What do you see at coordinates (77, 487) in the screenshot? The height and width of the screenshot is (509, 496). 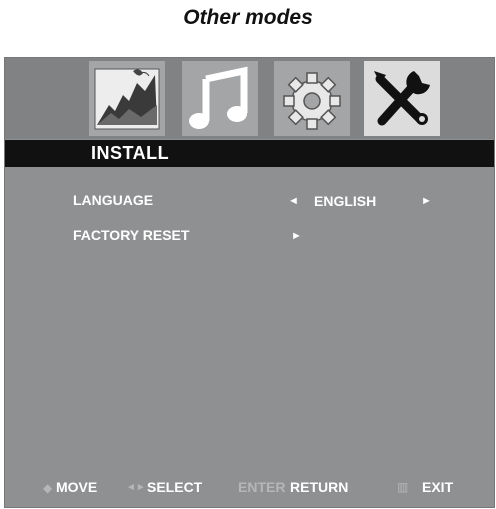 I see `footer-move: MOVE` at bounding box center [77, 487].